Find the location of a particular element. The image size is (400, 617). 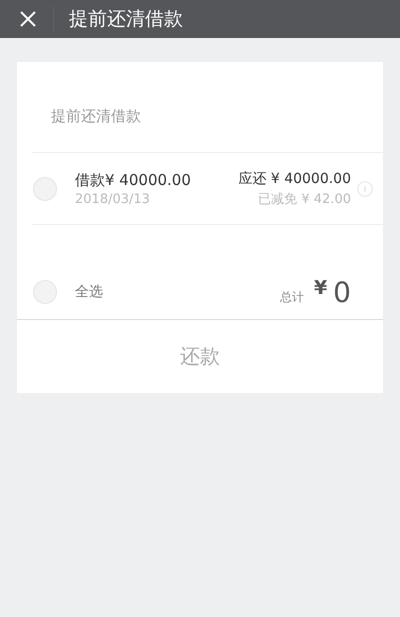

due-amount: 应还 ¥ 40000.00 is located at coordinates (294, 179).